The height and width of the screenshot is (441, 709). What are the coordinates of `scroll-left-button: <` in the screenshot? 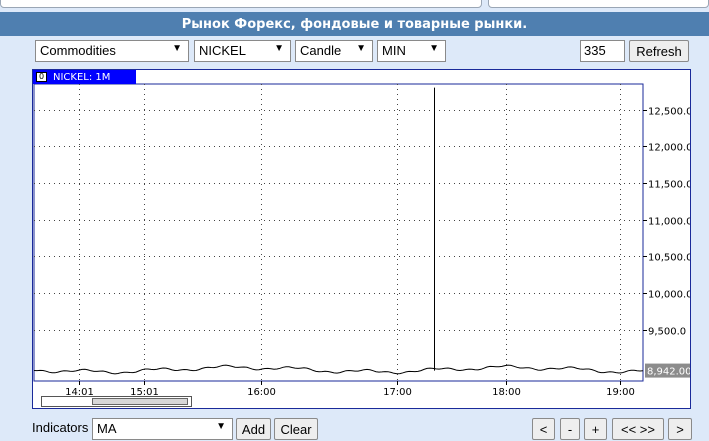 It's located at (543, 429).